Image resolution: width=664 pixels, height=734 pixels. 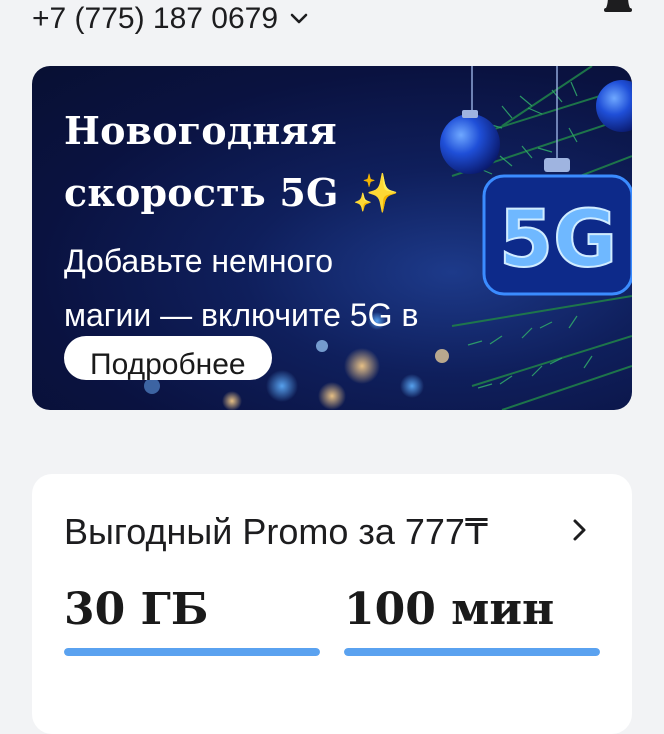 What do you see at coordinates (276, 531) in the screenshot?
I see `promo-card-title: Выгодный Promo за 777₸` at bounding box center [276, 531].